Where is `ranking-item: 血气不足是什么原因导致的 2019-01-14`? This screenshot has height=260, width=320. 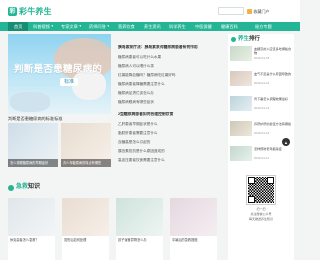
ranking-item: 血气不足是什么原因导致的 2019-01-14 is located at coordinates (261, 83).